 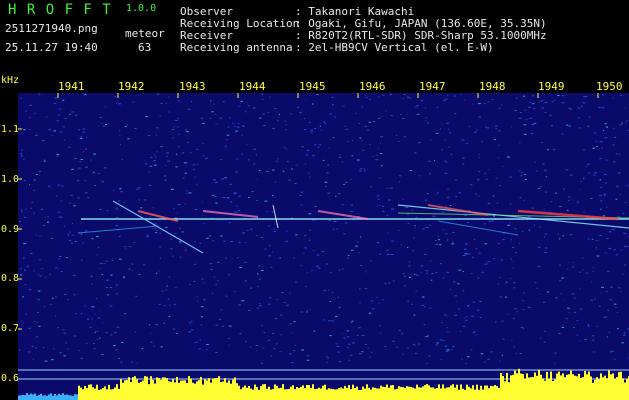 I want to click on info-receiver-value: : R820T2(RTL-SDR) SDR-Sharp 53.1000MHz, so click(x=421, y=35).